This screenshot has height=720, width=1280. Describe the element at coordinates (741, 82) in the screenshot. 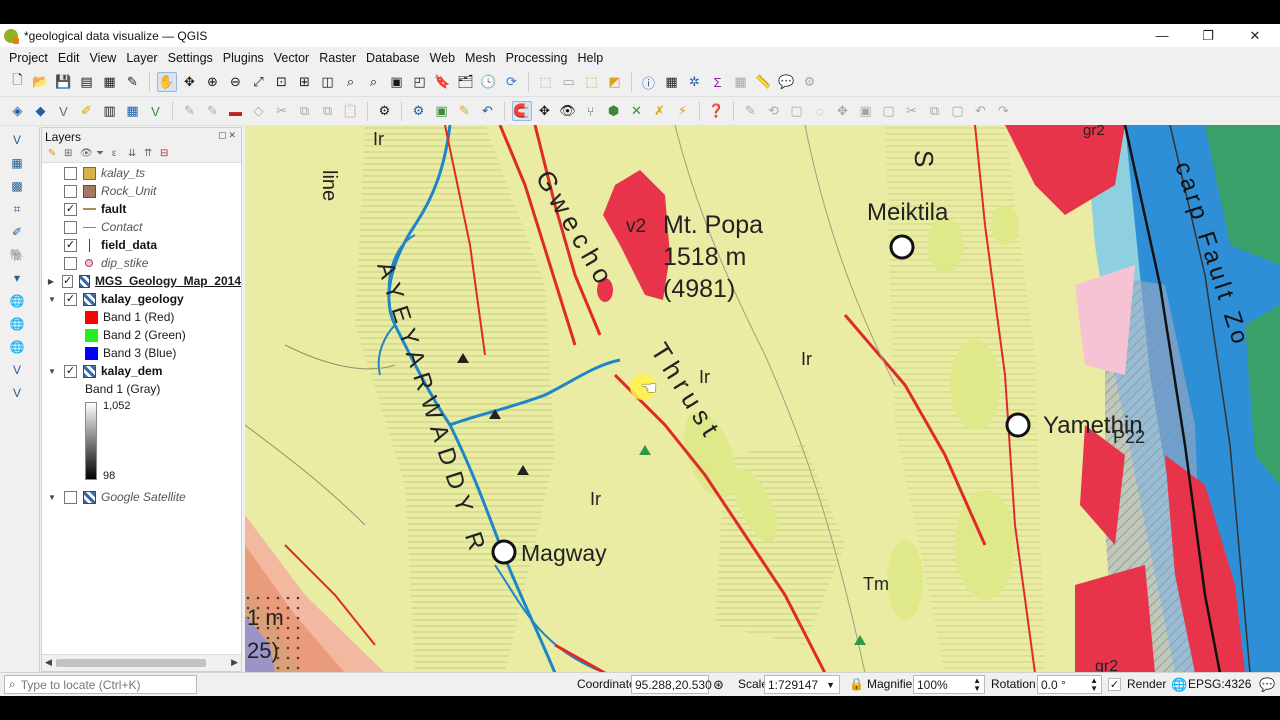

I see `open-attribute-table-icon: ▦` at that location.